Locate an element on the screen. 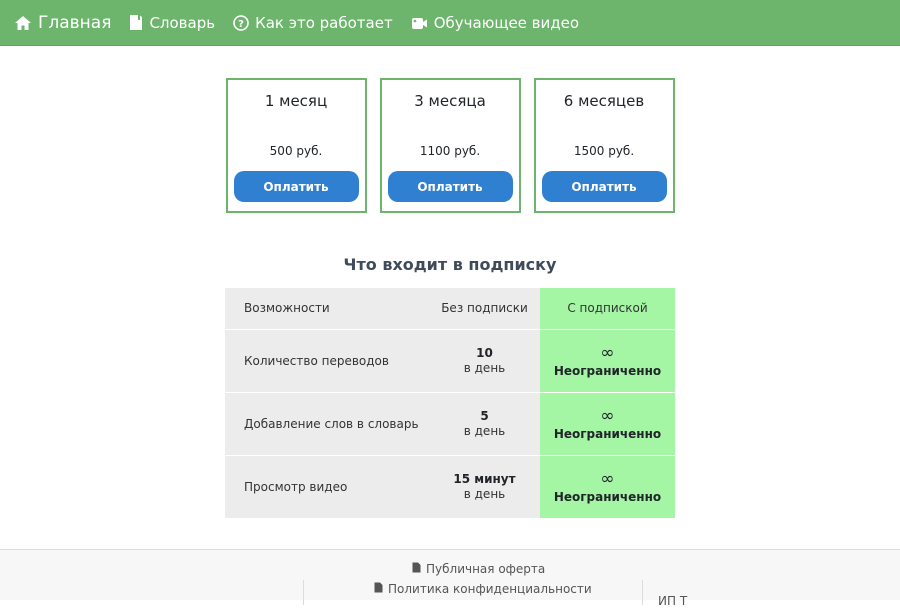  free-cell: 15 минут в день is located at coordinates (484, 486).